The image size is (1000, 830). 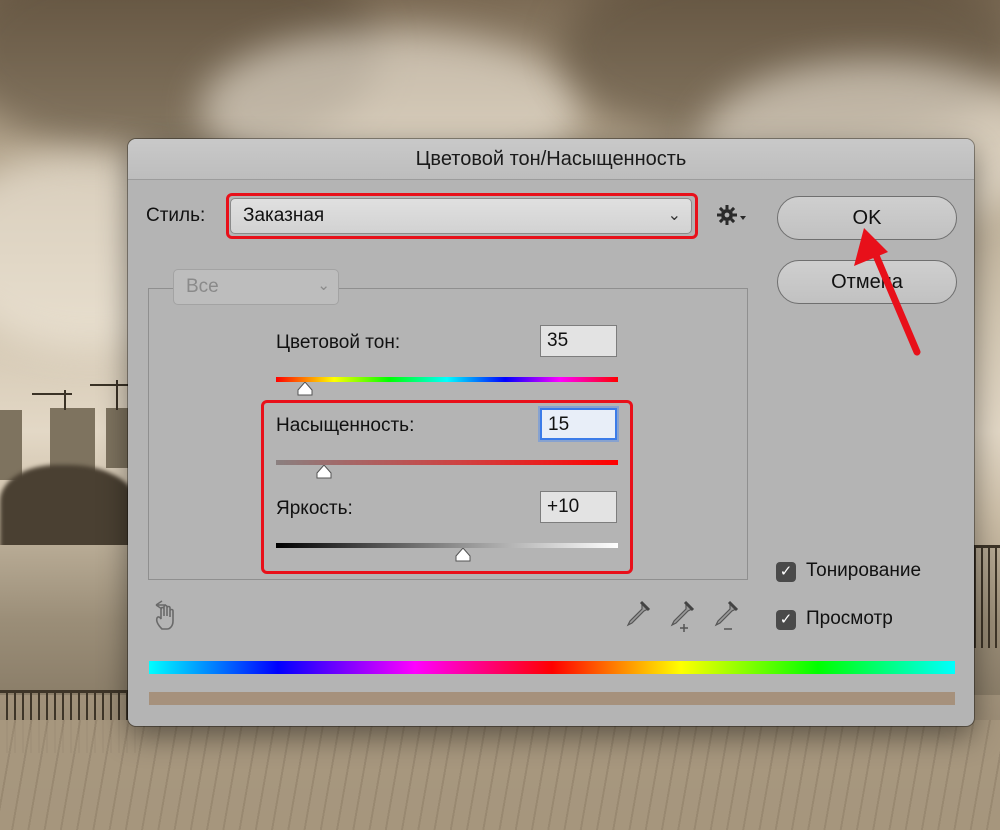 I want to click on hue-label: Цветовой тон:, so click(x=338, y=342).